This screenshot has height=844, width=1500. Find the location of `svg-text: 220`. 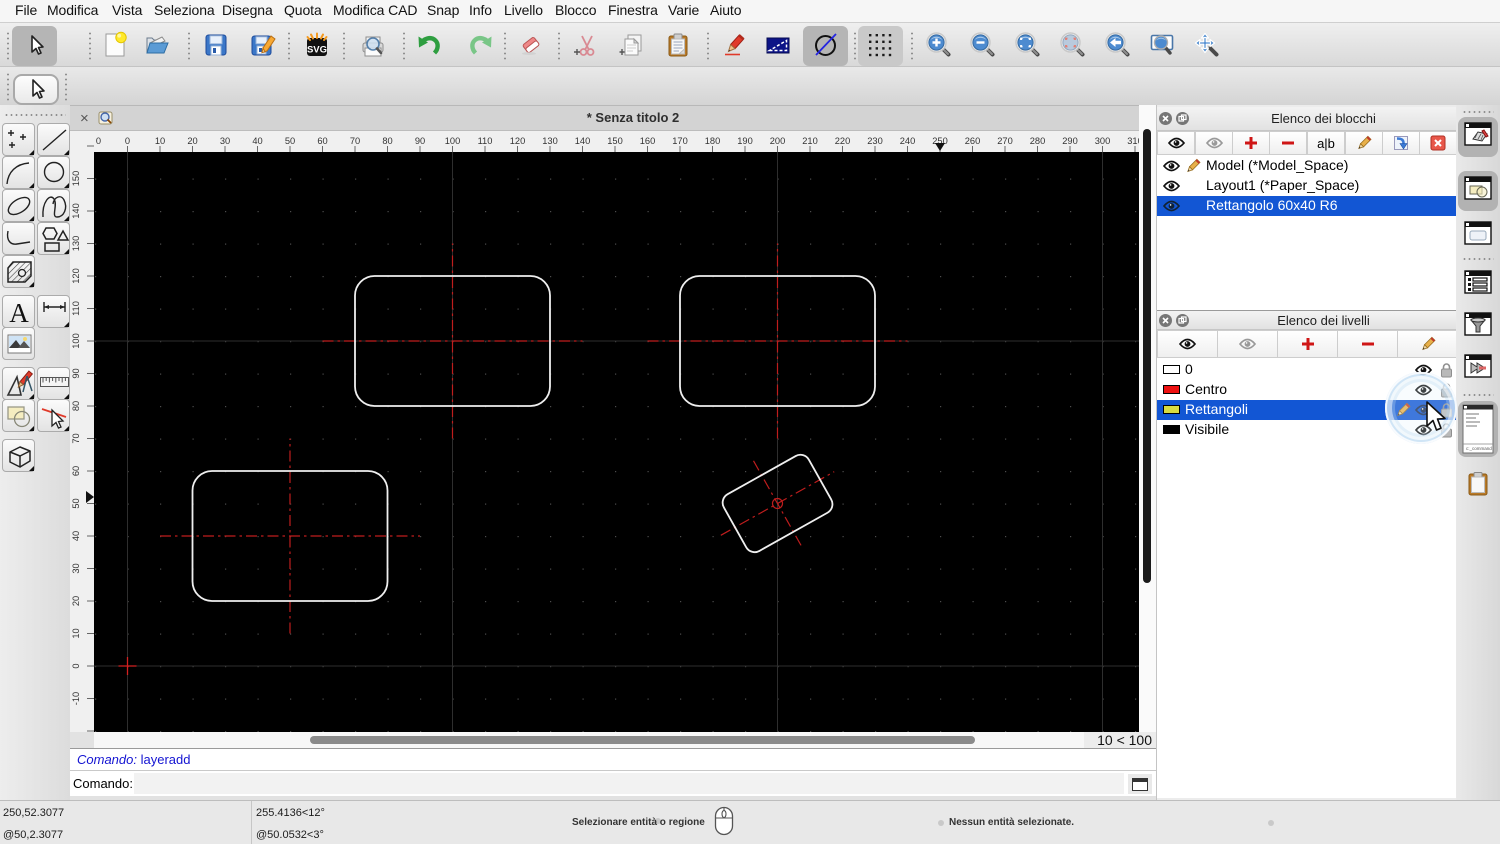

svg-text: 220 is located at coordinates (843, 141).